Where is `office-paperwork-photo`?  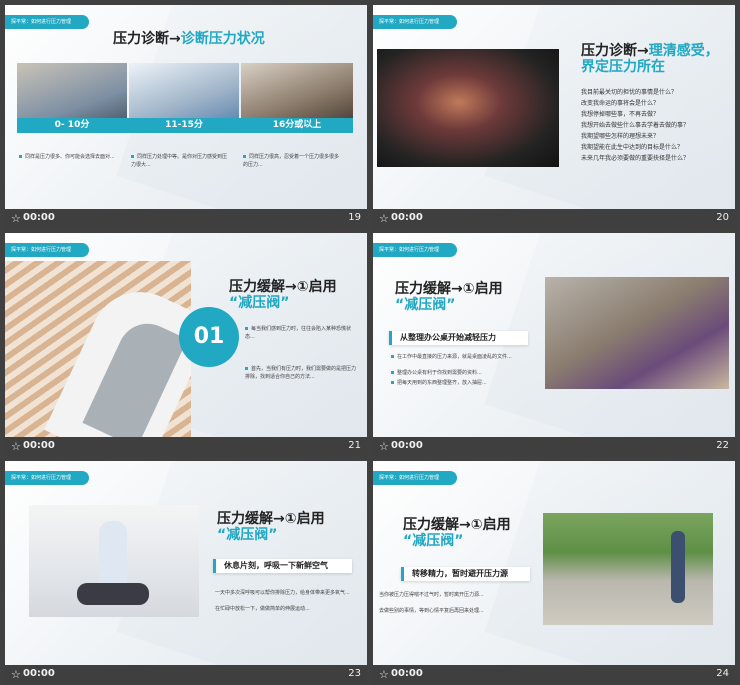 office-paperwork-photo is located at coordinates (637, 333).